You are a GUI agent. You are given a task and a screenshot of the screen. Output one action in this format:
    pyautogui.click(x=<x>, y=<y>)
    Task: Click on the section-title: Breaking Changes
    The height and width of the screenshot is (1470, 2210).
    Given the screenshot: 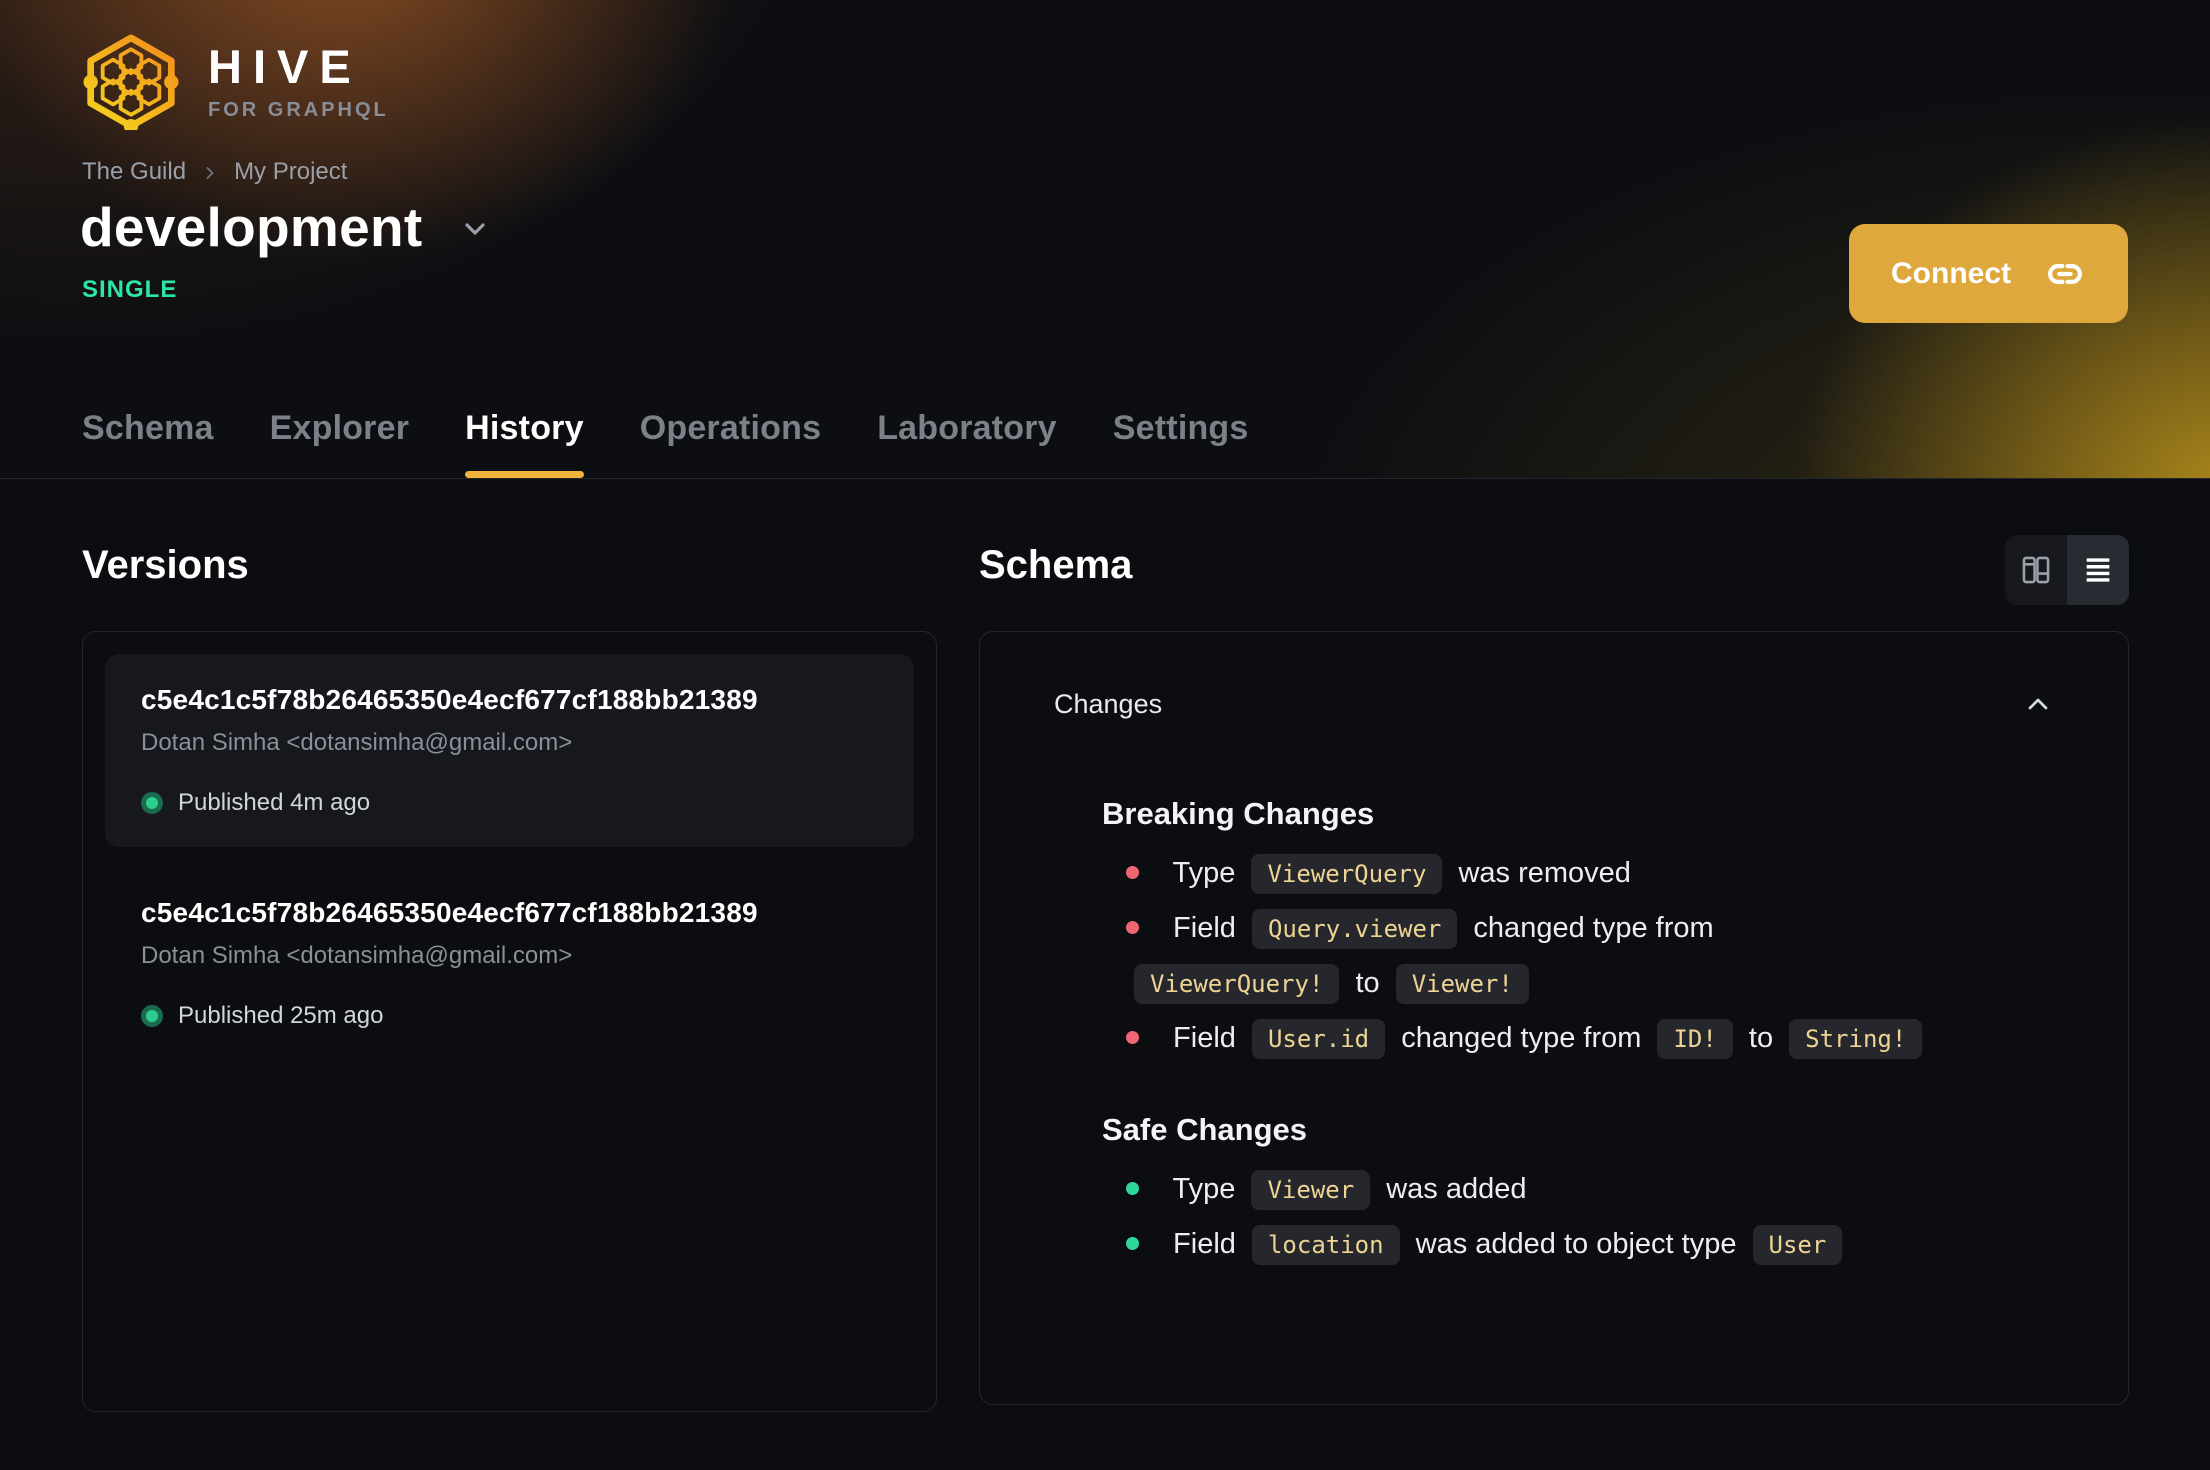 What is the action you would take?
    pyautogui.click(x=1238, y=813)
    